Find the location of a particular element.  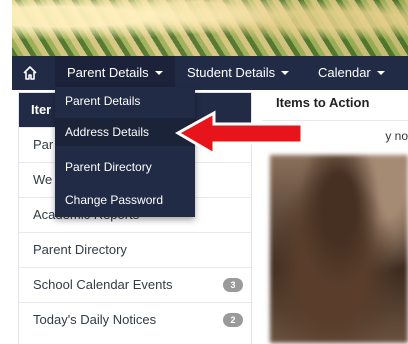

nav-label: Calendar is located at coordinates (344, 72).